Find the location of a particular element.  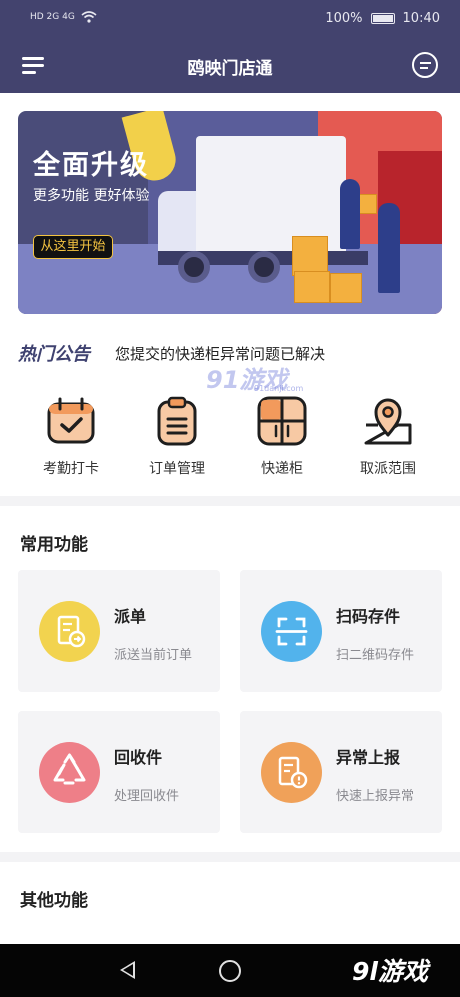

quick-label: 快递柜 is located at coordinates (282, 469).